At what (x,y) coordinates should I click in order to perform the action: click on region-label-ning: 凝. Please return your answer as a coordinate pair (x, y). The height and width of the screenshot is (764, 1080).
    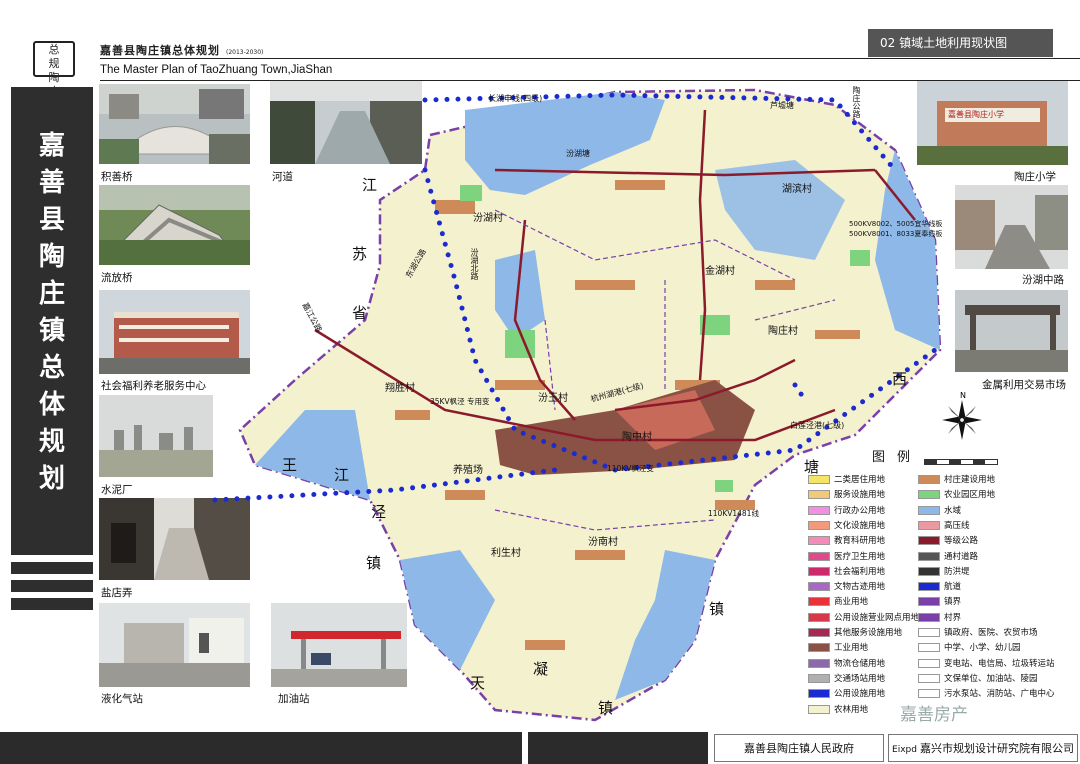
    Looking at the image, I should click on (541, 669).